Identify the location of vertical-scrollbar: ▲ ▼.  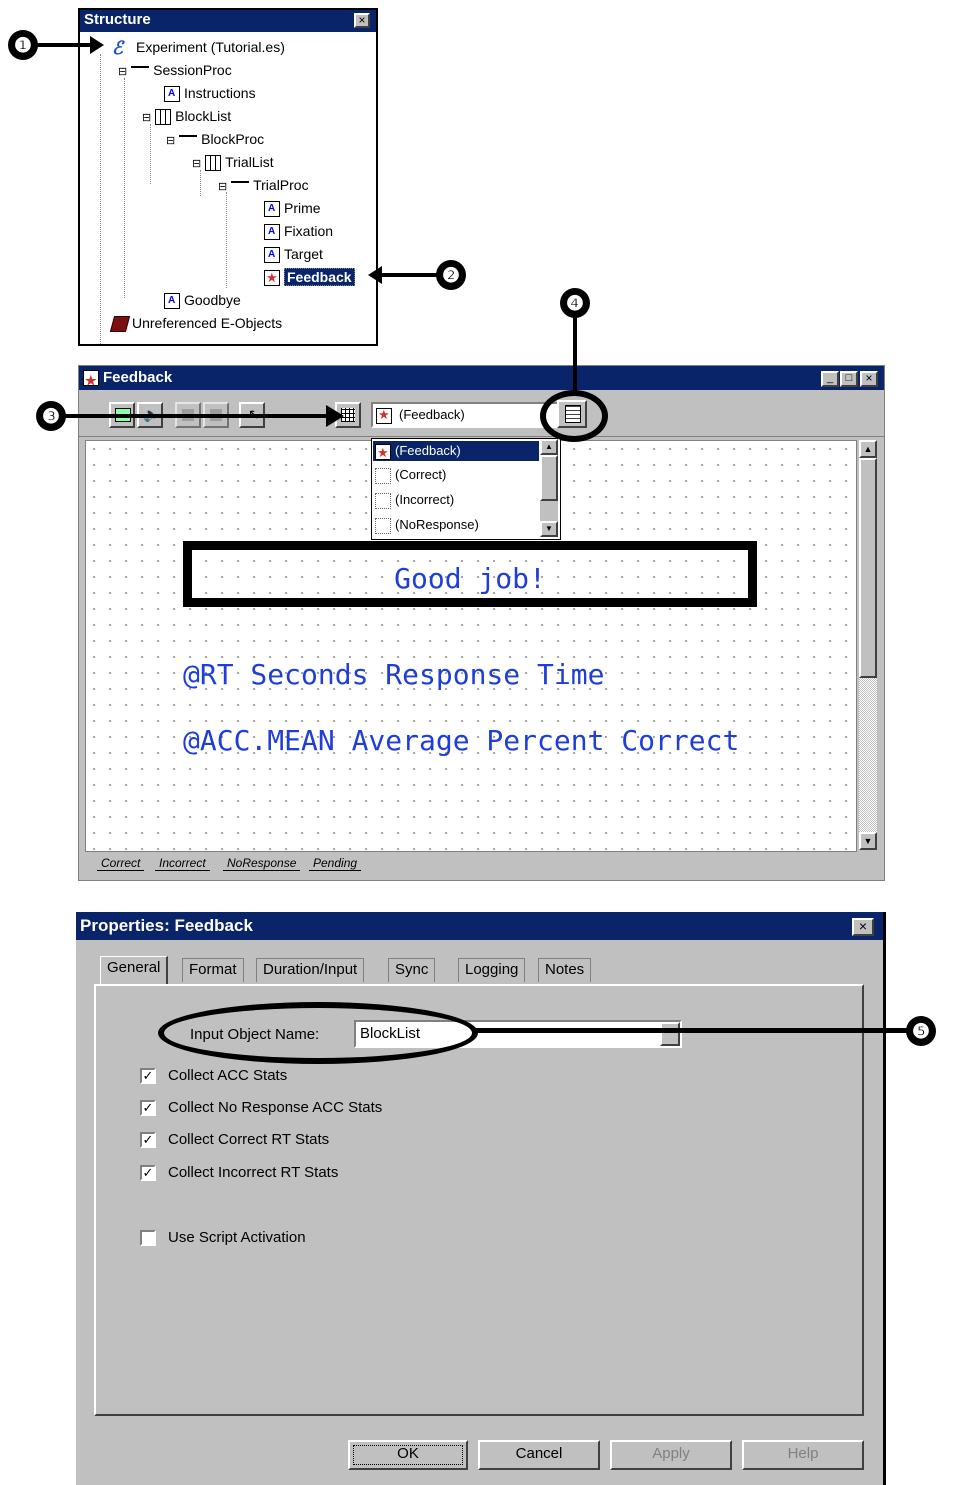
(868, 645).